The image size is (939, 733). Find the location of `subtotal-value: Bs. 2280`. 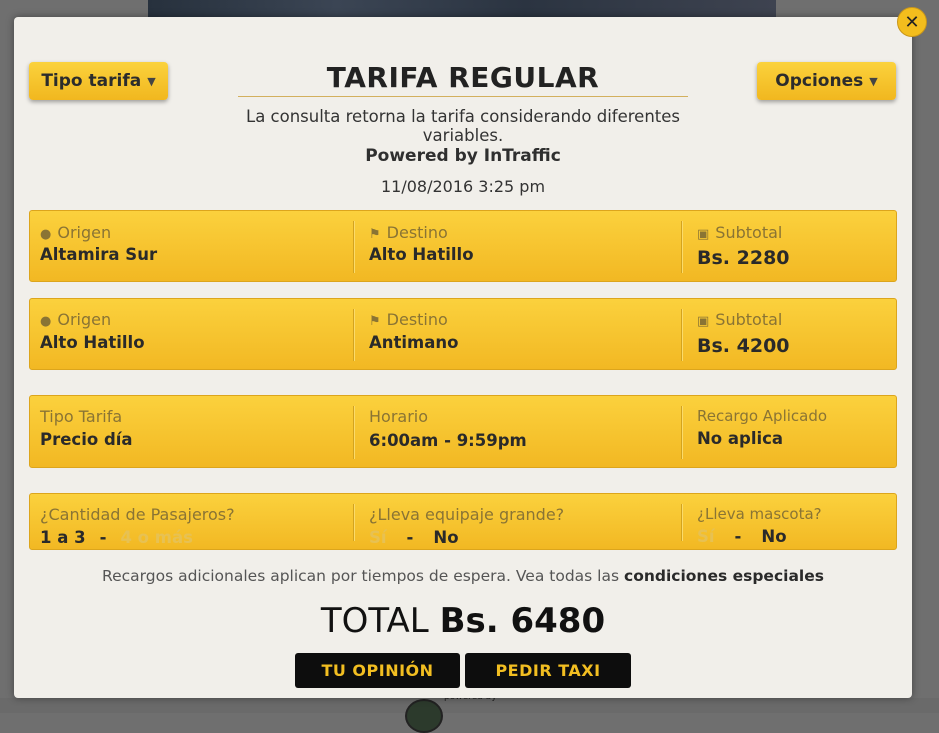

subtotal-value: Bs. 2280 is located at coordinates (743, 258).